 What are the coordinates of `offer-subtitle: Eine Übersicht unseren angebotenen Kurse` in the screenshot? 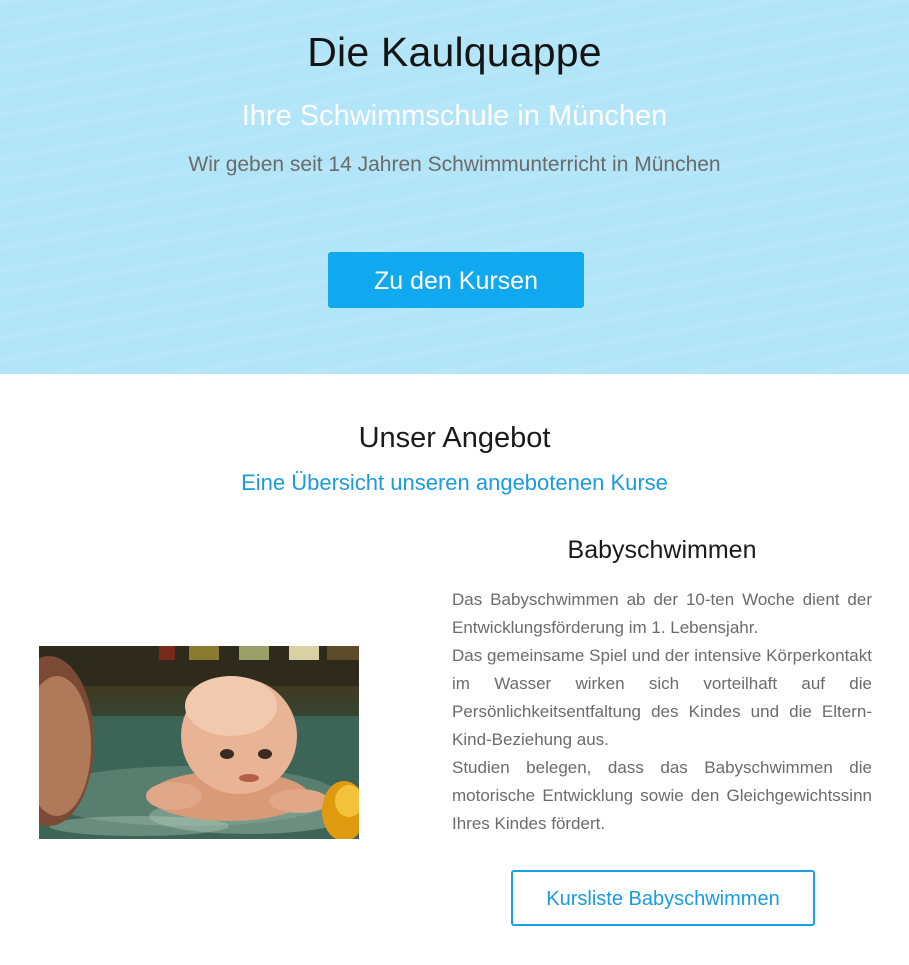 It's located at (454, 482).